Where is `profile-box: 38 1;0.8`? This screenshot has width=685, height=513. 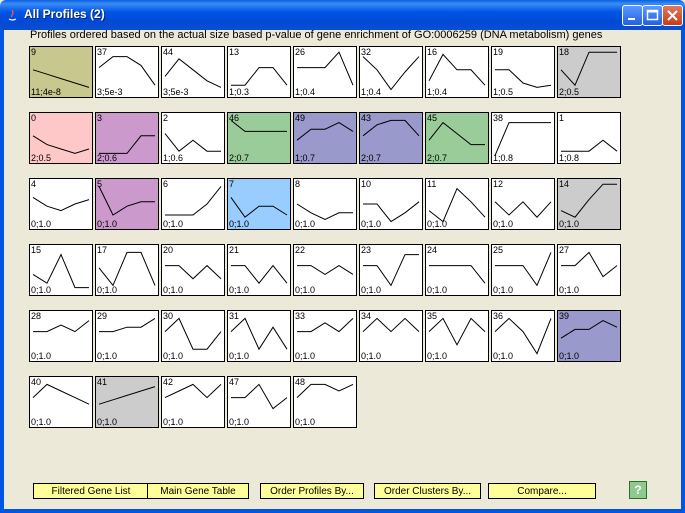 profile-box: 38 1;0.8 is located at coordinates (523, 138).